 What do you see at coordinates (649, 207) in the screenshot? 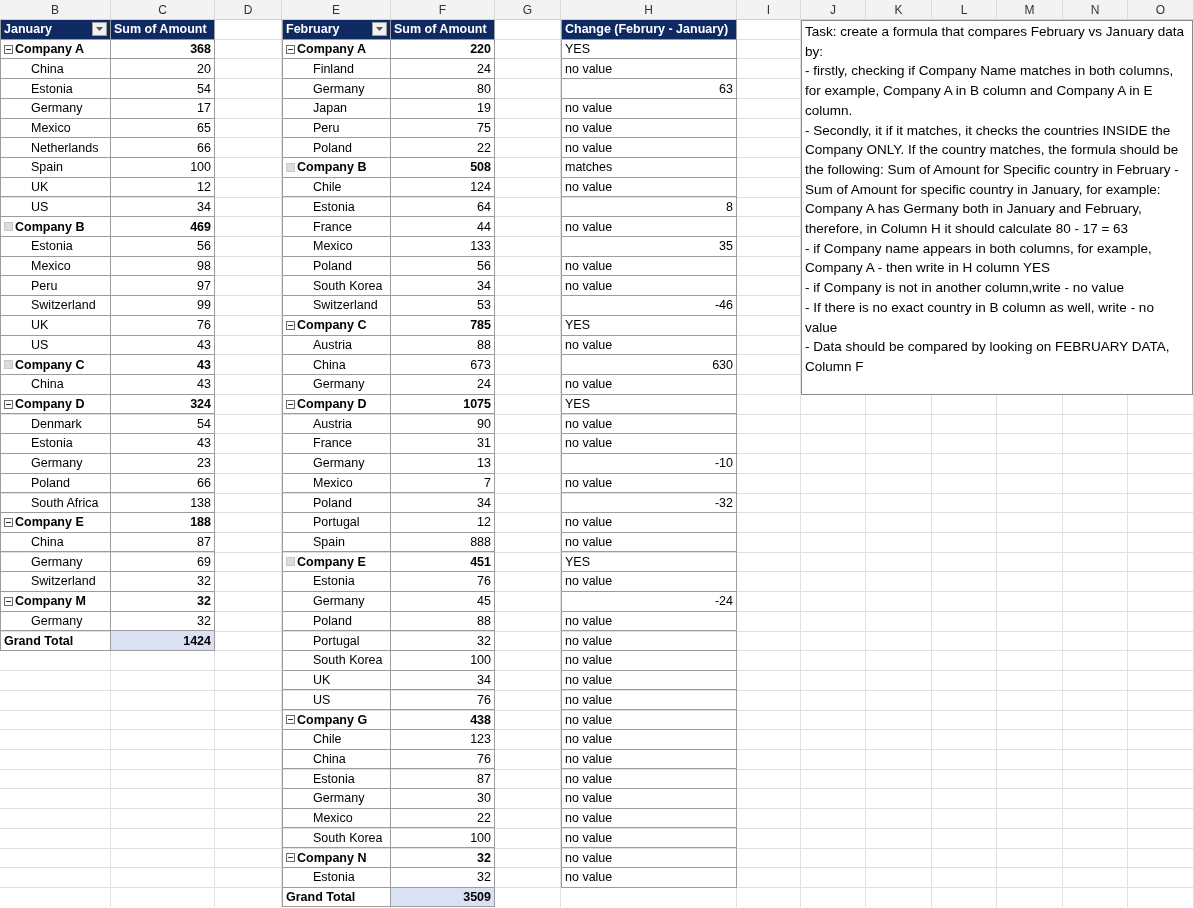
I see `table-cell: 8` at bounding box center [649, 207].